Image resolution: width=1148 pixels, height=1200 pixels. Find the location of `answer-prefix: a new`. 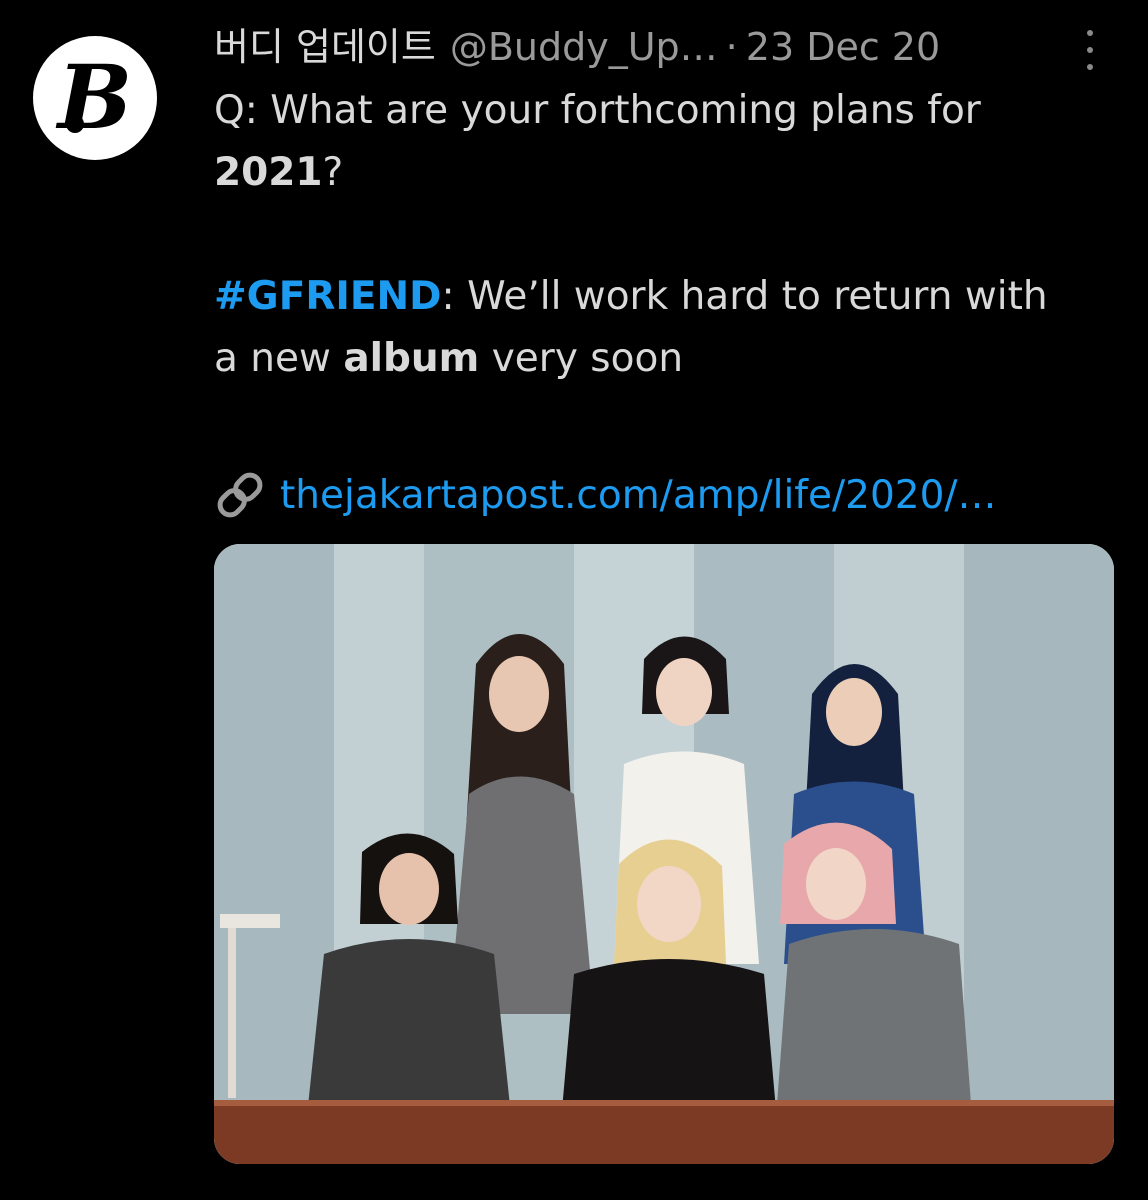

answer-prefix: a new is located at coordinates (279, 358).